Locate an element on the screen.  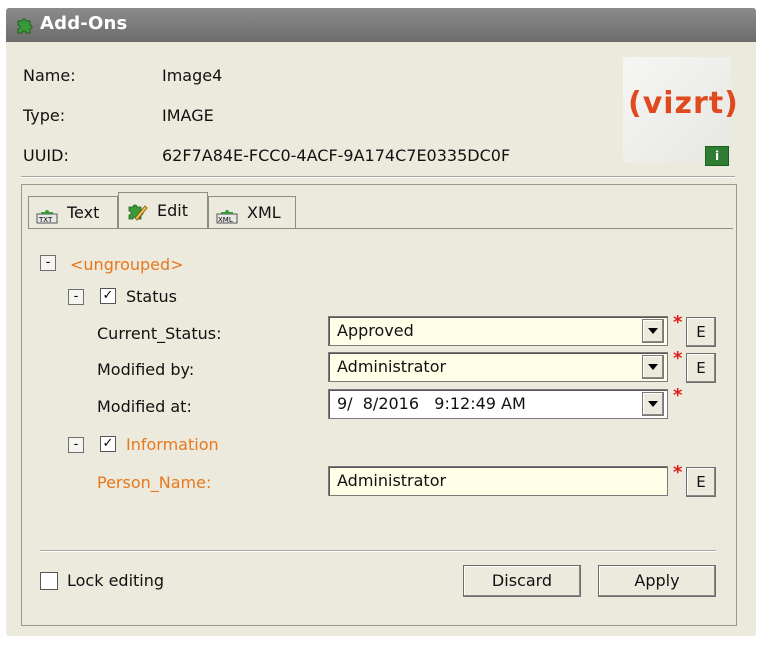
type-value: IMAGE is located at coordinates (188, 115).